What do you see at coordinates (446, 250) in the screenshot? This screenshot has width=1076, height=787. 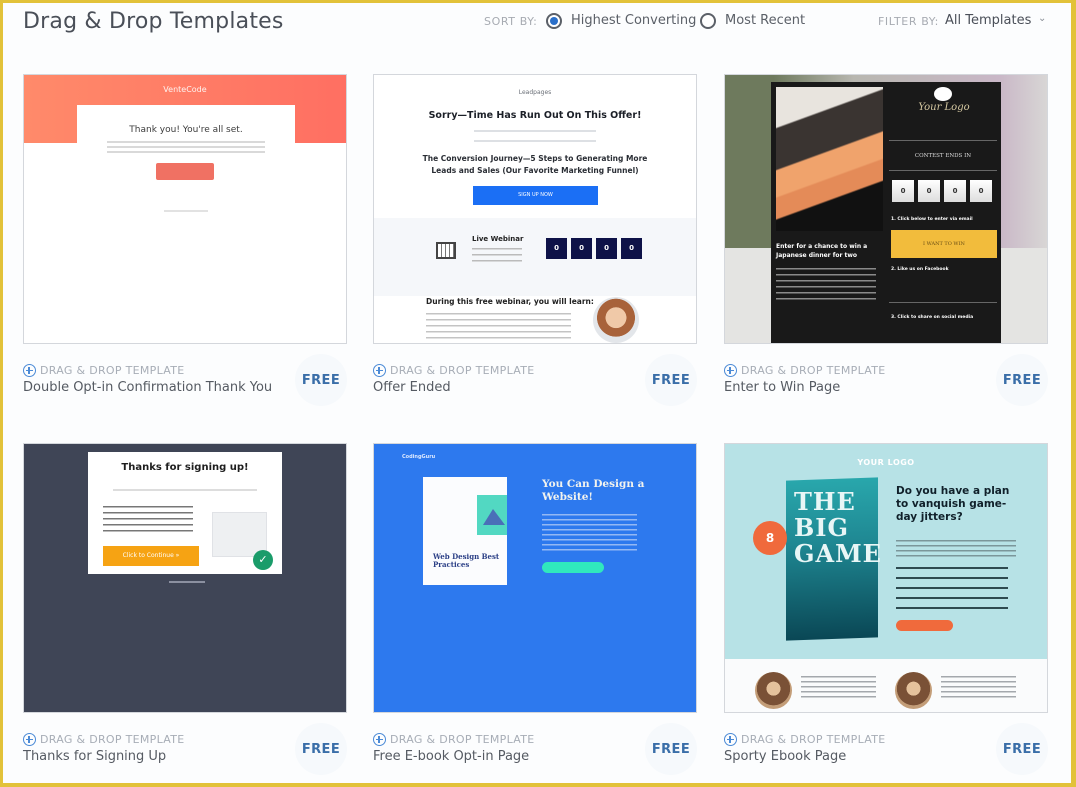 I see `calendar-icon` at bounding box center [446, 250].